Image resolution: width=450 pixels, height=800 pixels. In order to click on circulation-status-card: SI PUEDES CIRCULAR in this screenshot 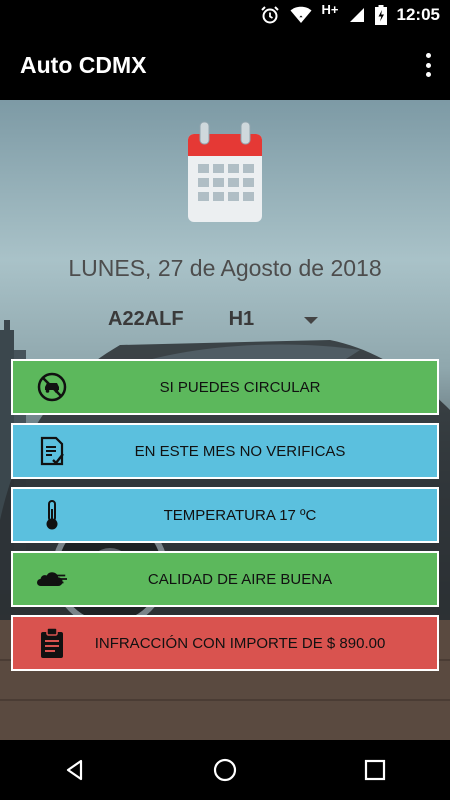, I will do `click(225, 387)`.